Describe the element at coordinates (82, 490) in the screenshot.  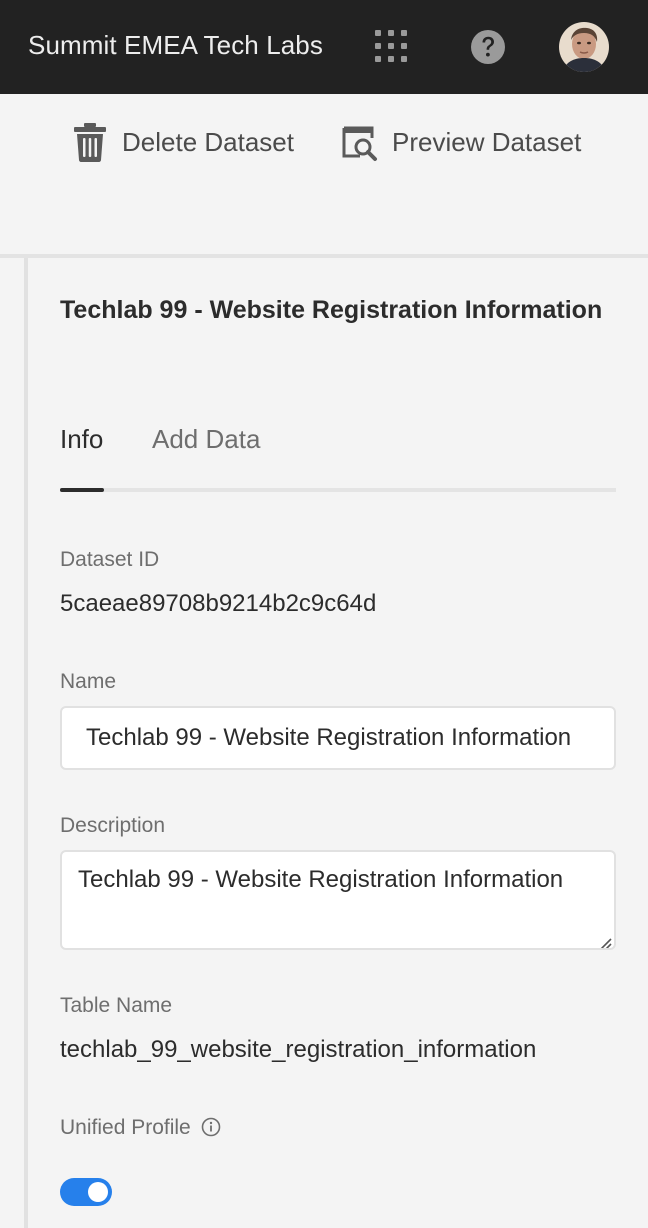
I see `tab-active-indicator` at that location.